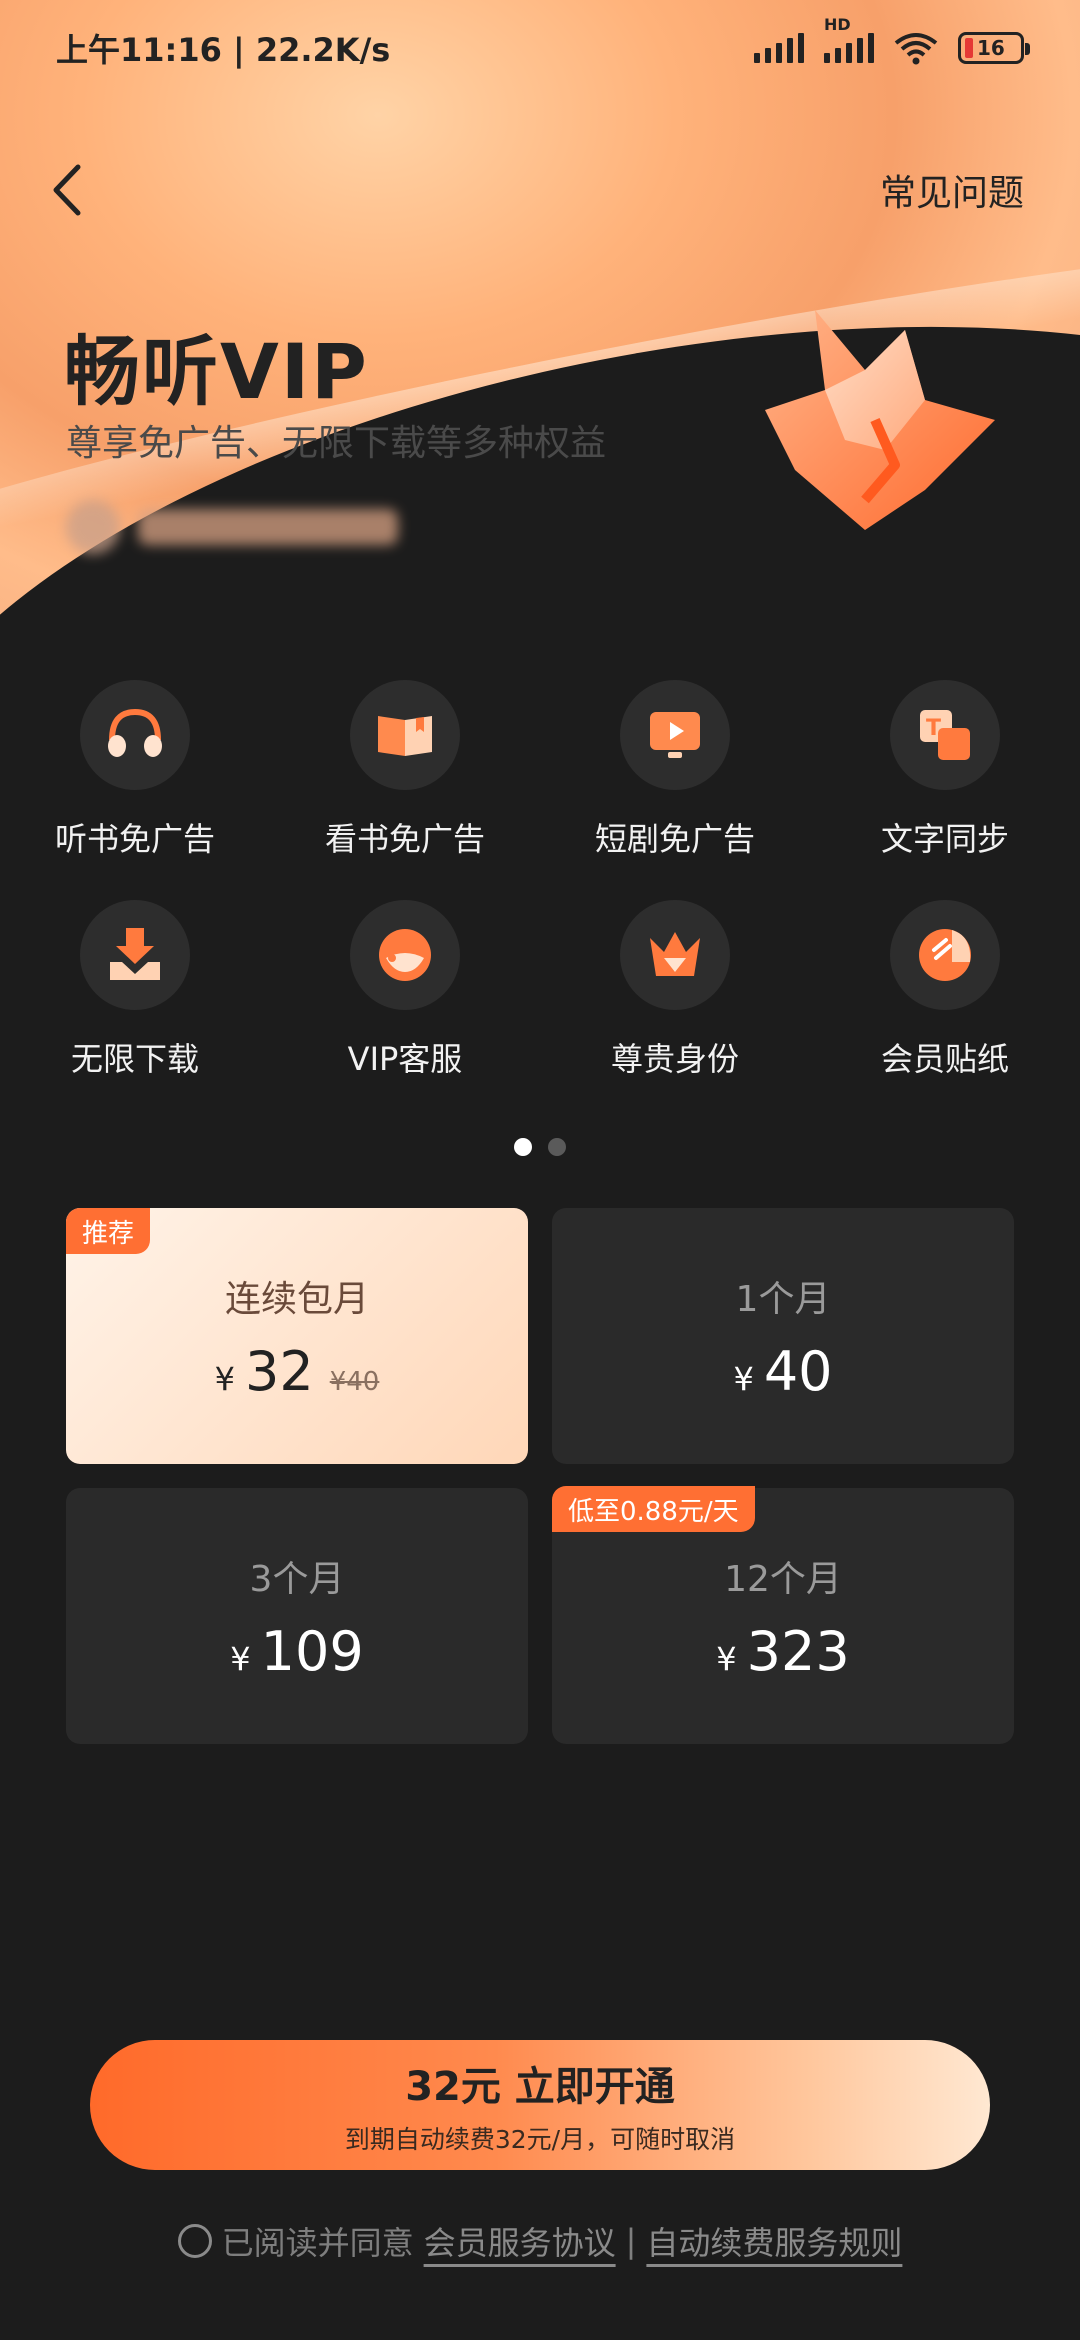 Image resolution: width=1080 pixels, height=2340 pixels. Describe the element at coordinates (849, 39) in the screenshot. I see `signal-hd-icon: HD` at that location.